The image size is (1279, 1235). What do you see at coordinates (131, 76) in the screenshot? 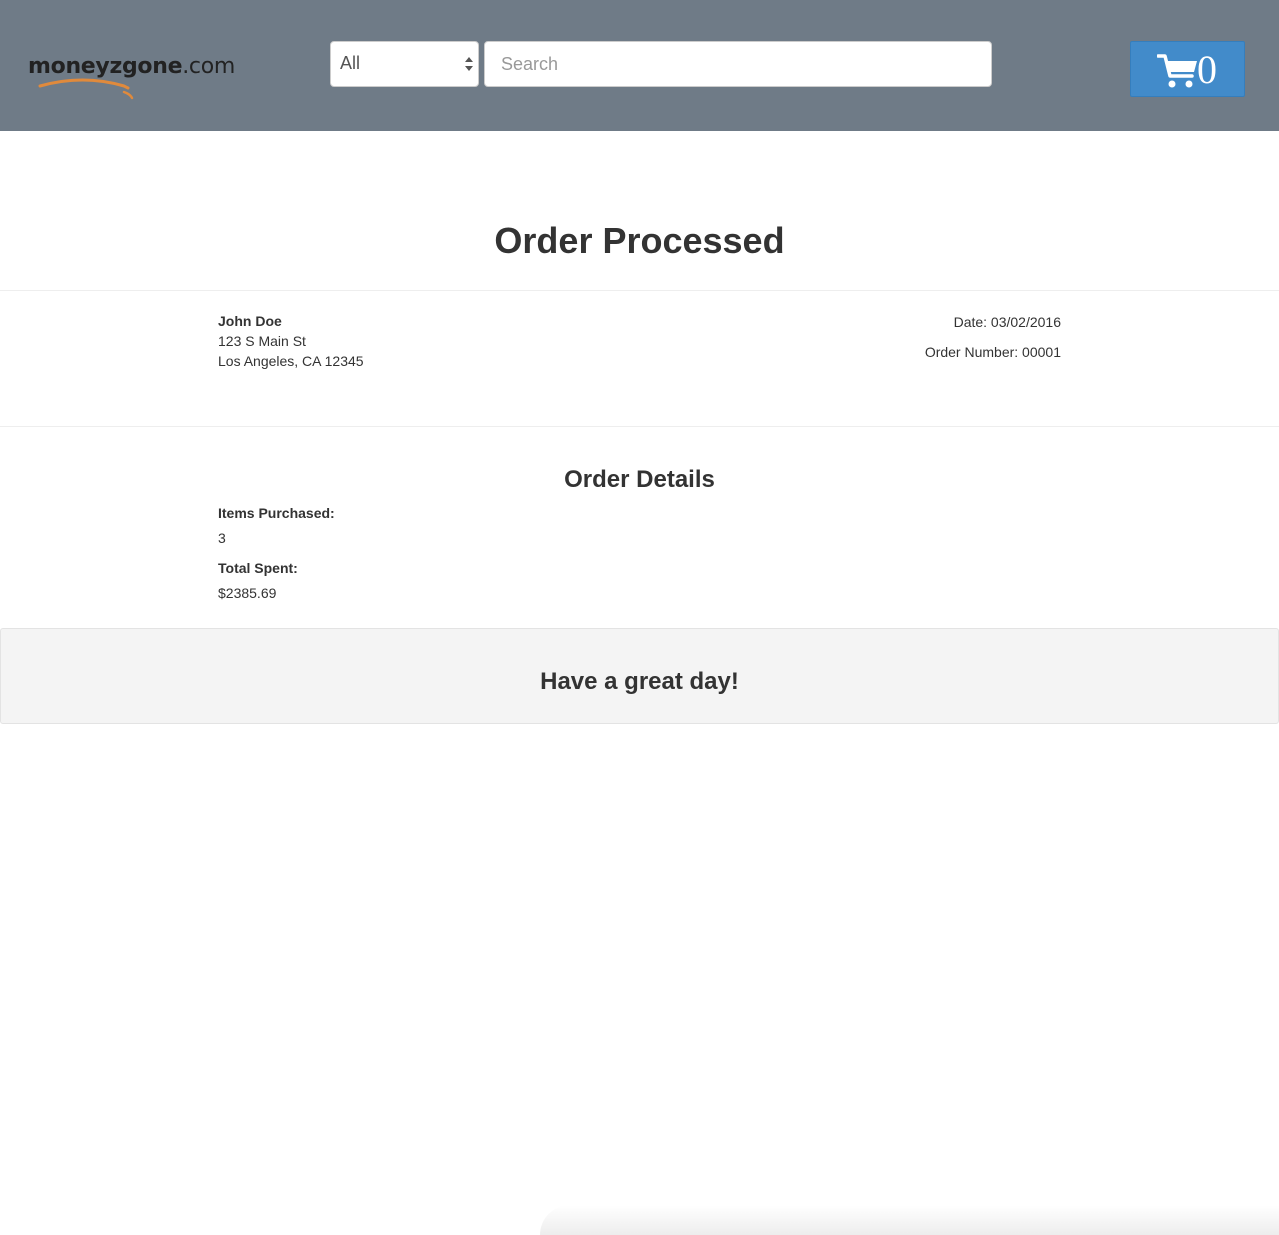
I see `site-logo: moneyzgone.com` at bounding box center [131, 76].